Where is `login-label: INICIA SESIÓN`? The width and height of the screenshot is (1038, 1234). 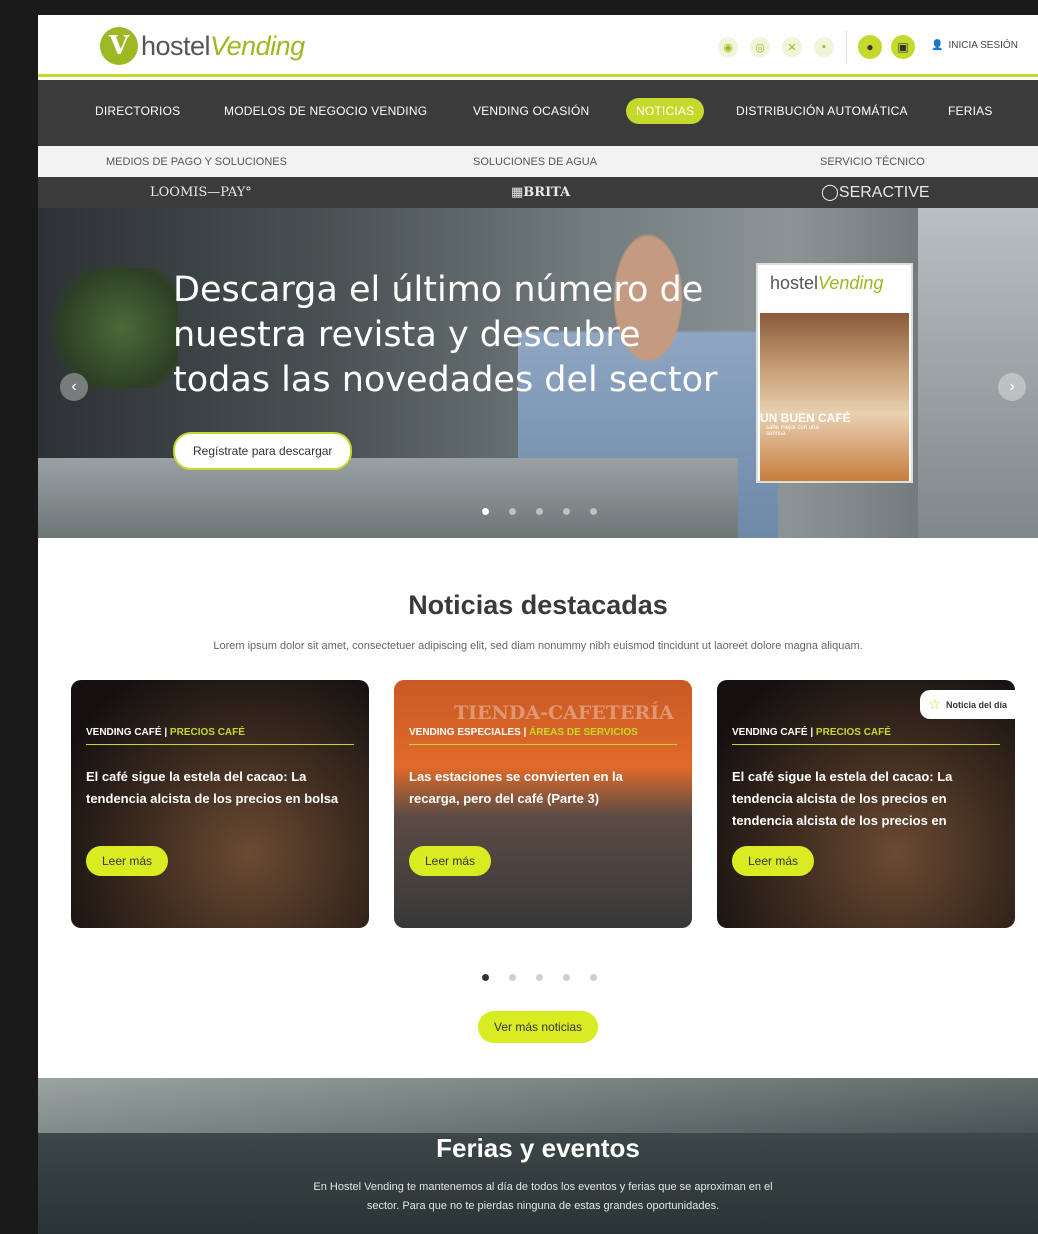 login-label: INICIA SESIÓN is located at coordinates (983, 45).